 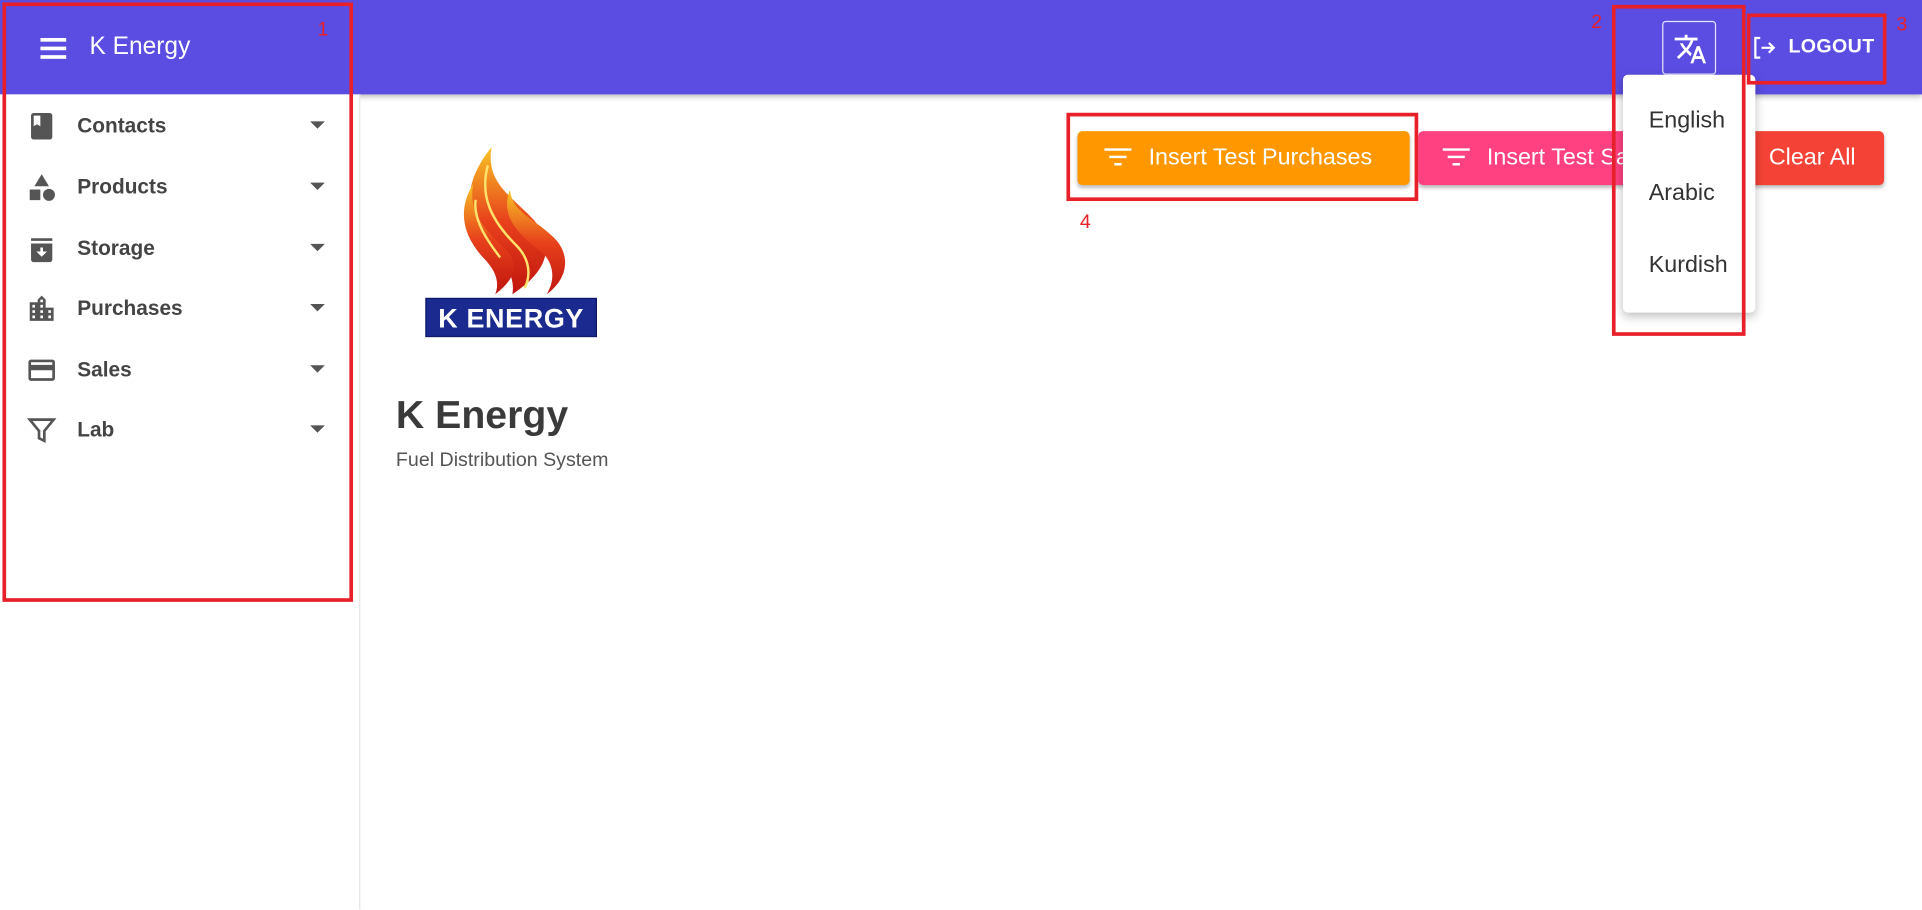 What do you see at coordinates (511, 317) in the screenshot?
I see `logo-wordmark: K ENERGY` at bounding box center [511, 317].